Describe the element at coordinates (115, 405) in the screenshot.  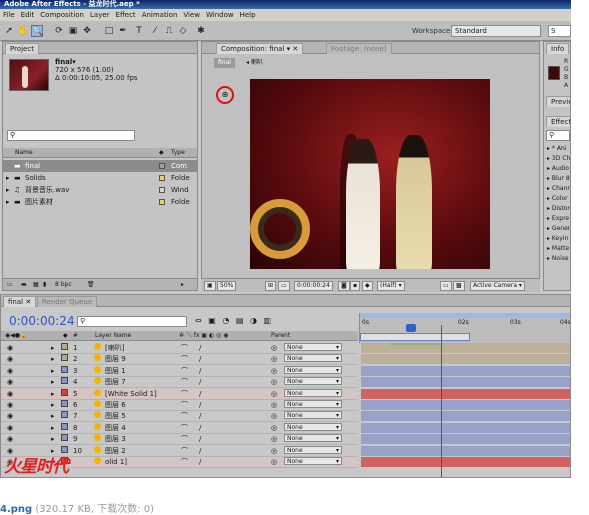
I see `layer-name: 图层 6` at that location.